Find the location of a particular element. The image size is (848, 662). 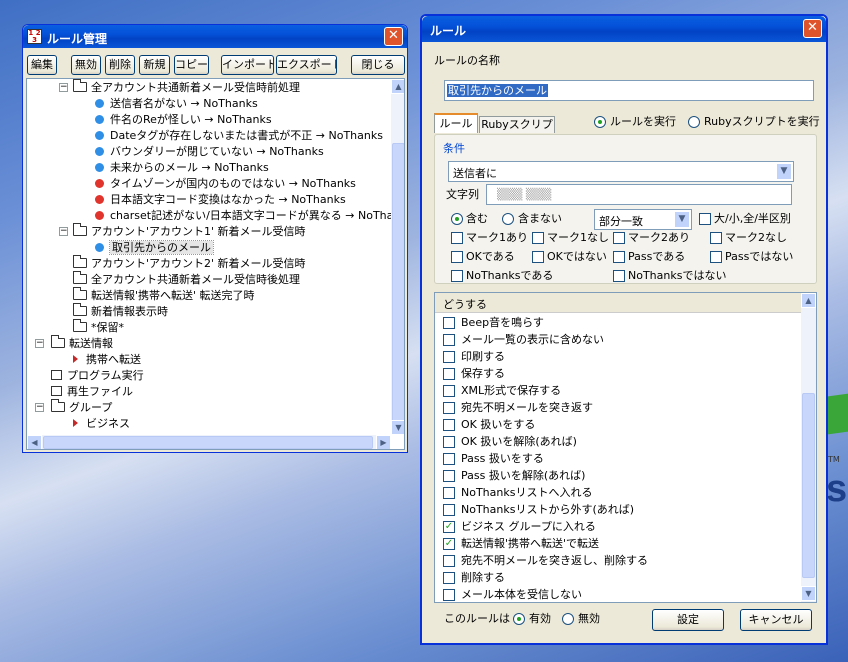

export-button: エクスポート is located at coordinates (306, 65).